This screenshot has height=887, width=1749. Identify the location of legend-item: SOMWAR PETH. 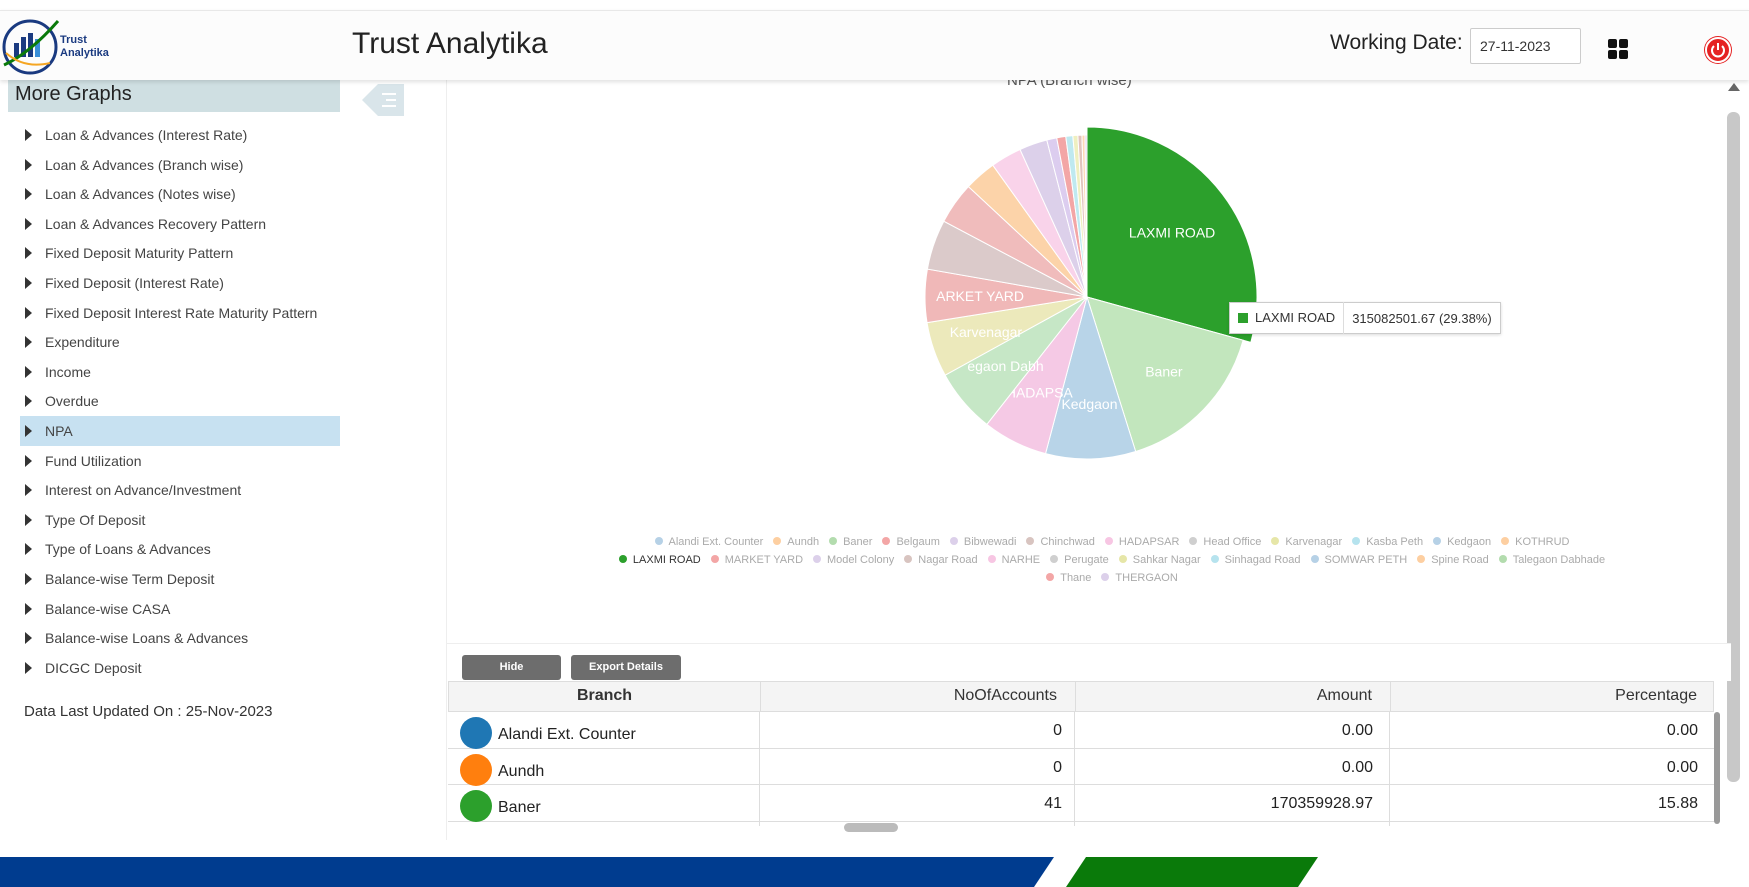
(1358, 560).